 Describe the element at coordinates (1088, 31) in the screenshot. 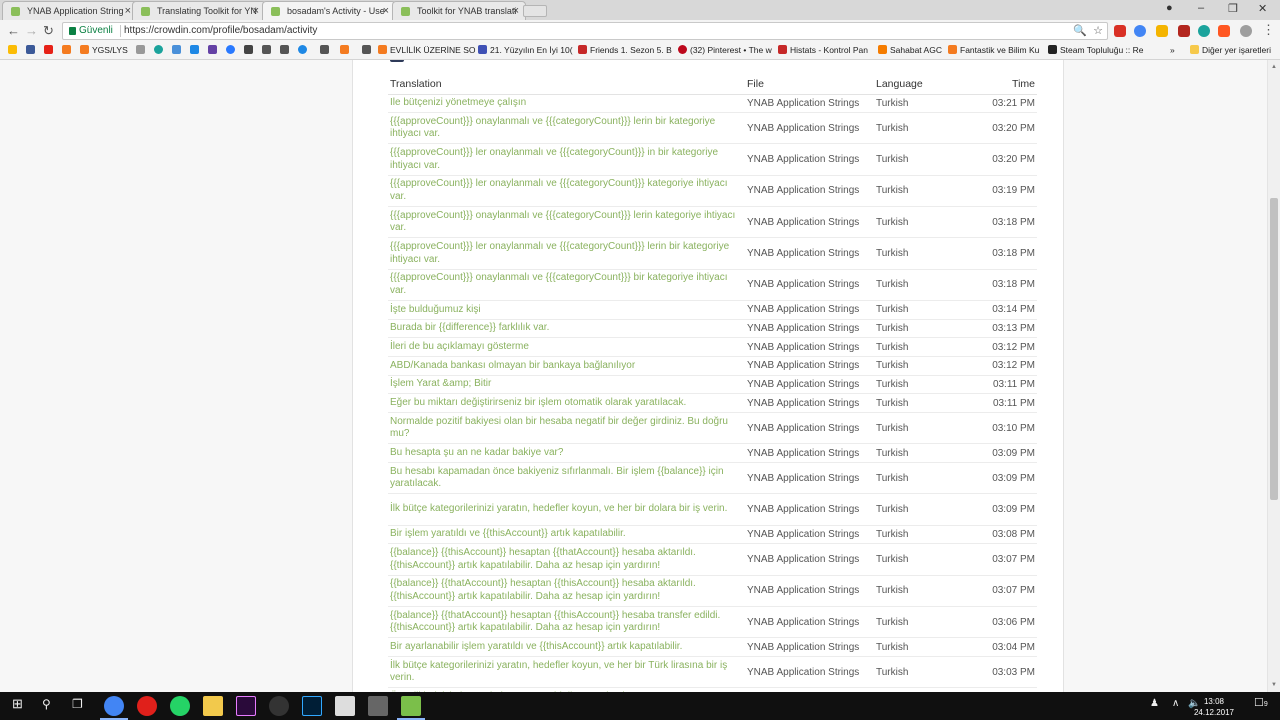

I see `zoom-icon: 🔍 ☆` at that location.